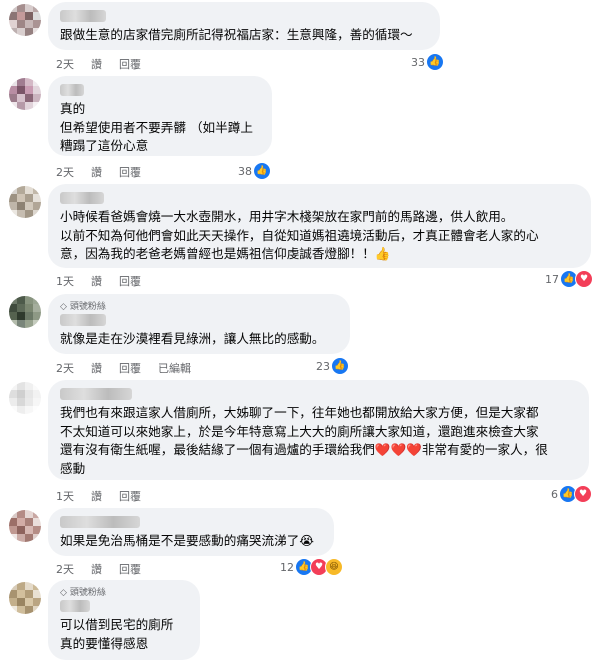 This screenshot has height=662, width=613. I want to click on comment-text: 就像是走在沙漠裡看見綠洲，讓人無比的感動。, so click(192, 338).